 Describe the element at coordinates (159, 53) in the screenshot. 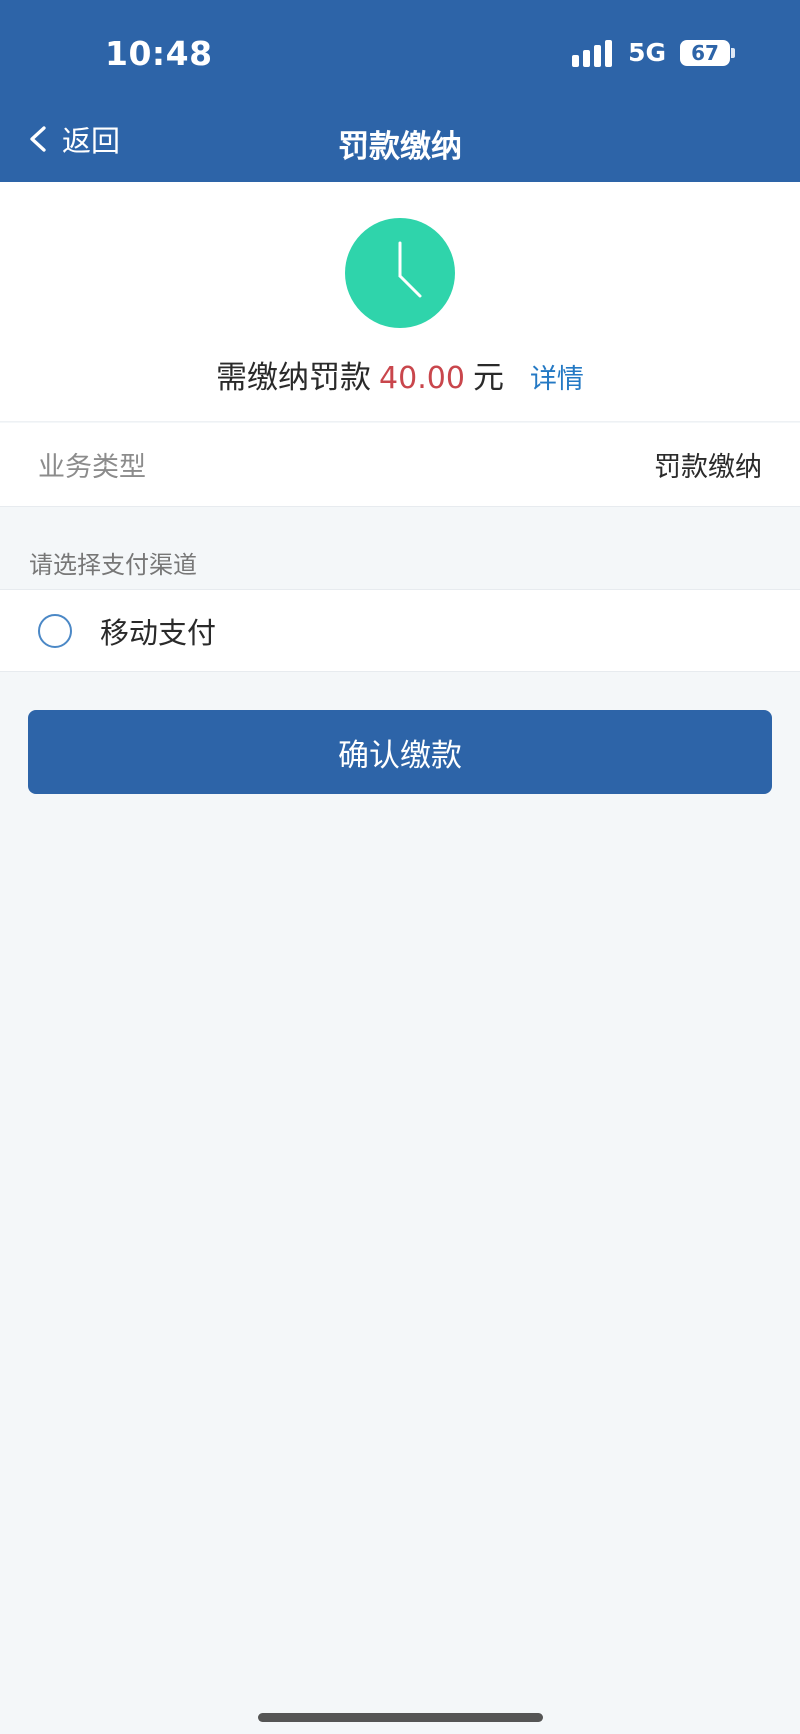

I see `status-time: 10:48` at that location.